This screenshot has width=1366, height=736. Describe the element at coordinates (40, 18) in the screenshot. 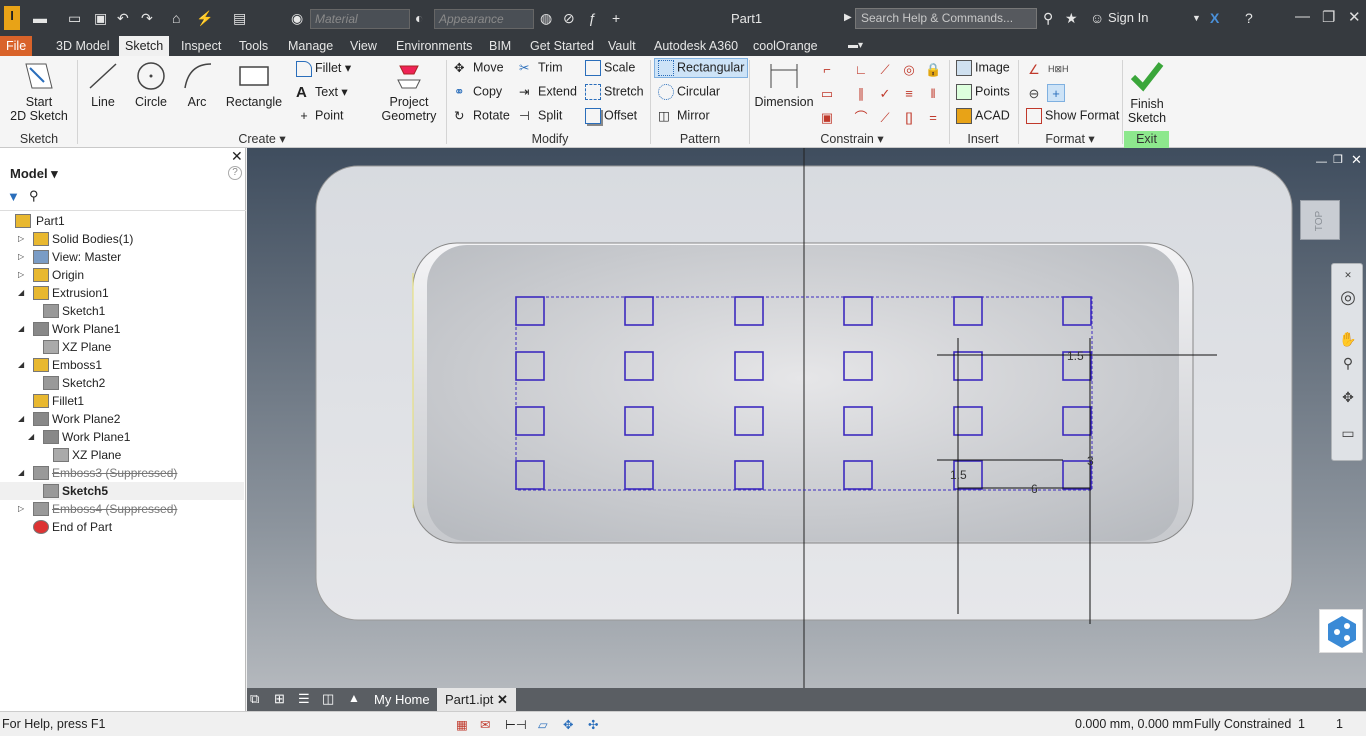

I see `new-icon: ▬` at that location.